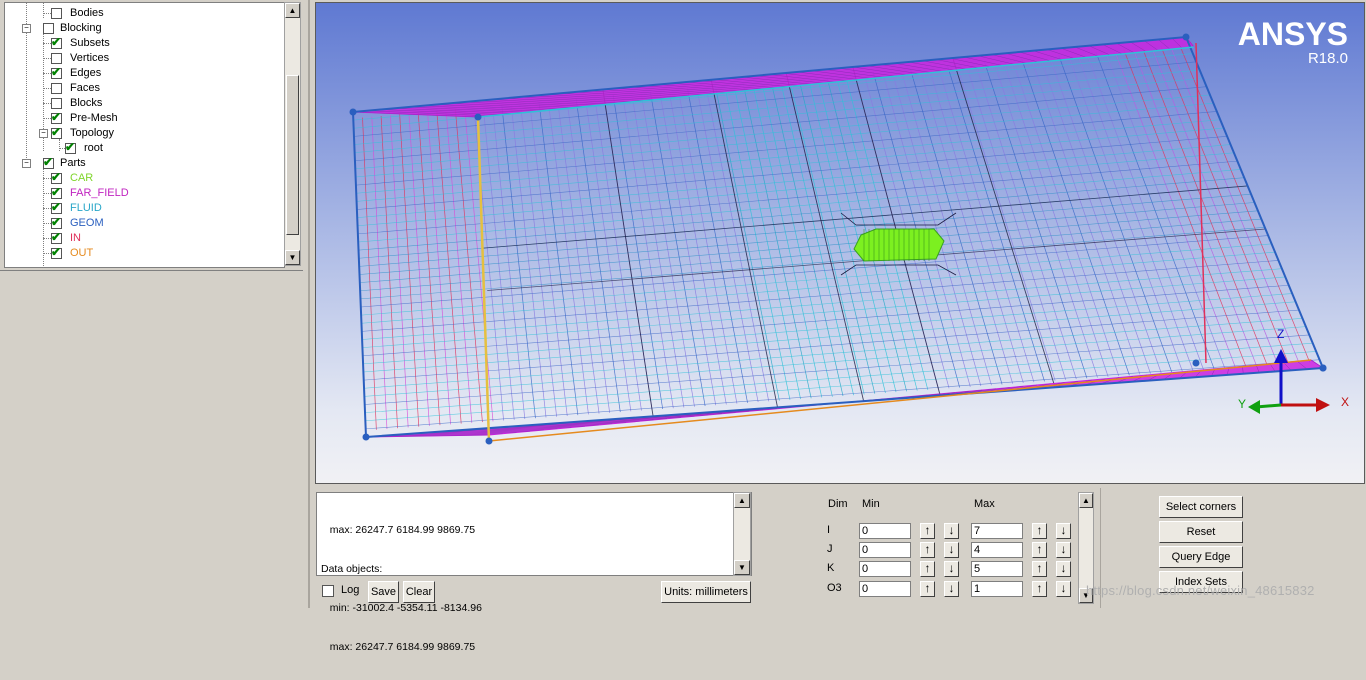  I want to click on pane-splitter, so click(309, 304).